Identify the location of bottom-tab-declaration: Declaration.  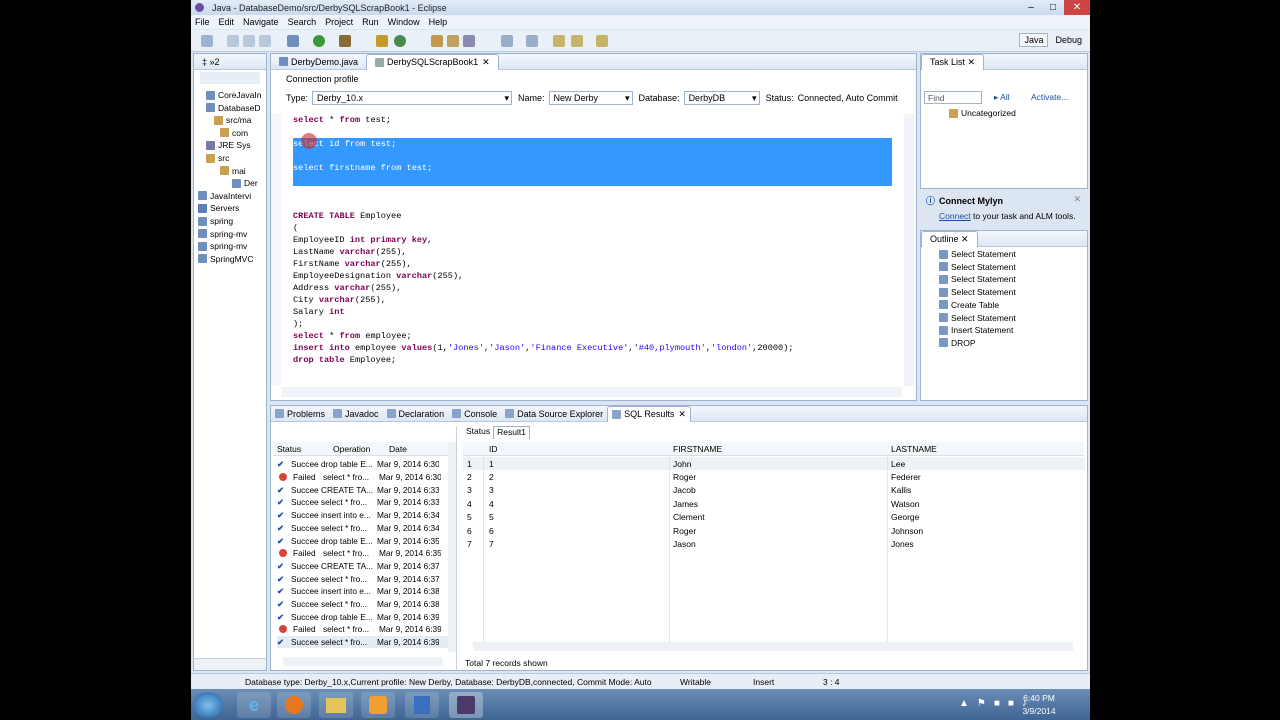
(416, 414).